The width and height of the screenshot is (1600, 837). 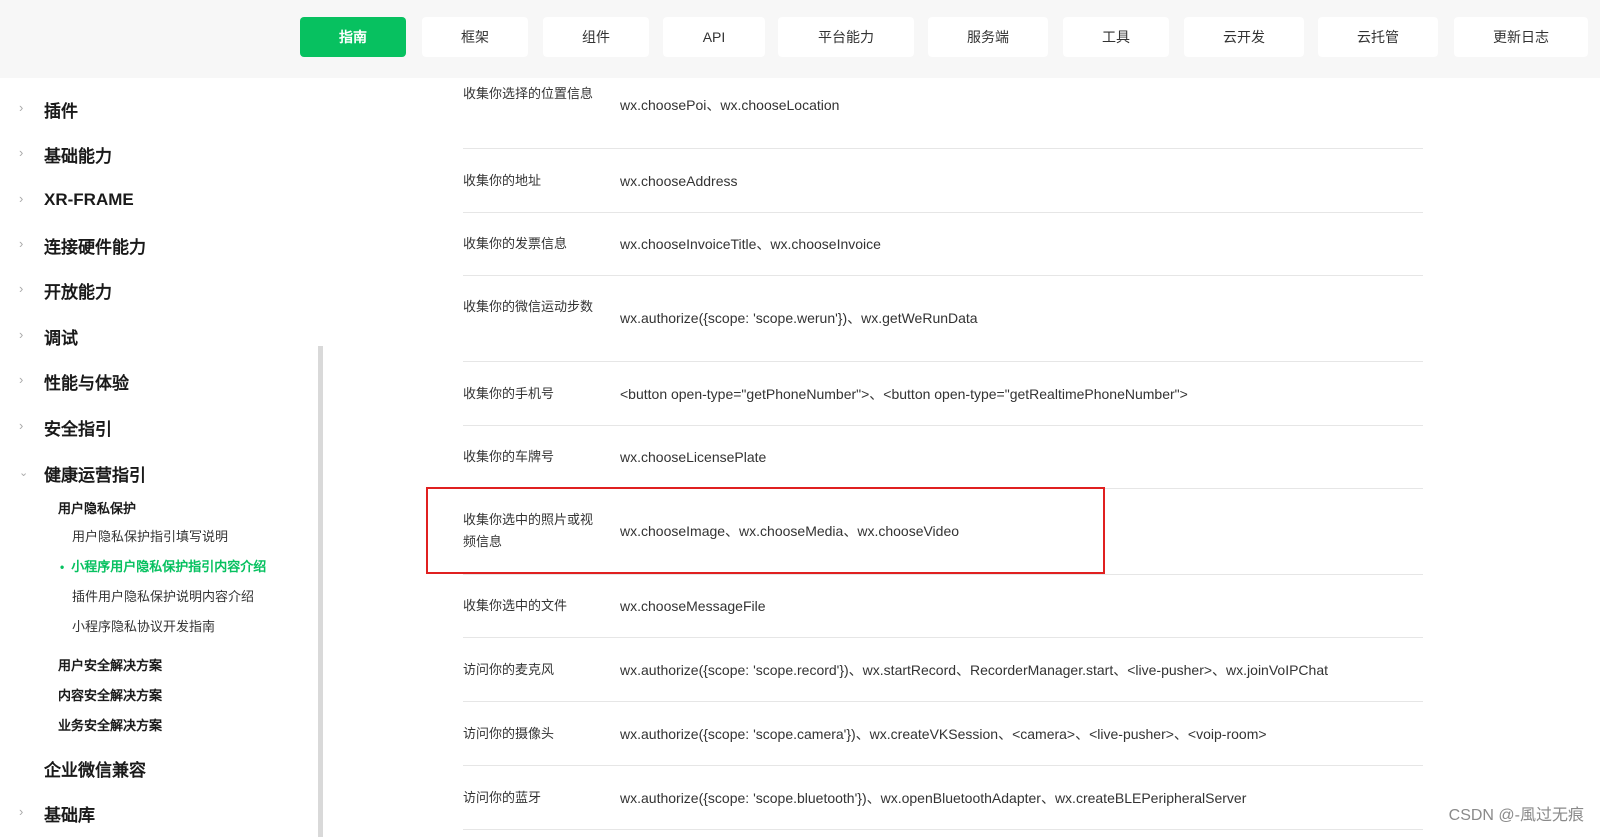 What do you see at coordinates (730, 105) in the screenshot?
I see `table-cell-apis: wx.choosePoi、wx.chooseLocation` at bounding box center [730, 105].